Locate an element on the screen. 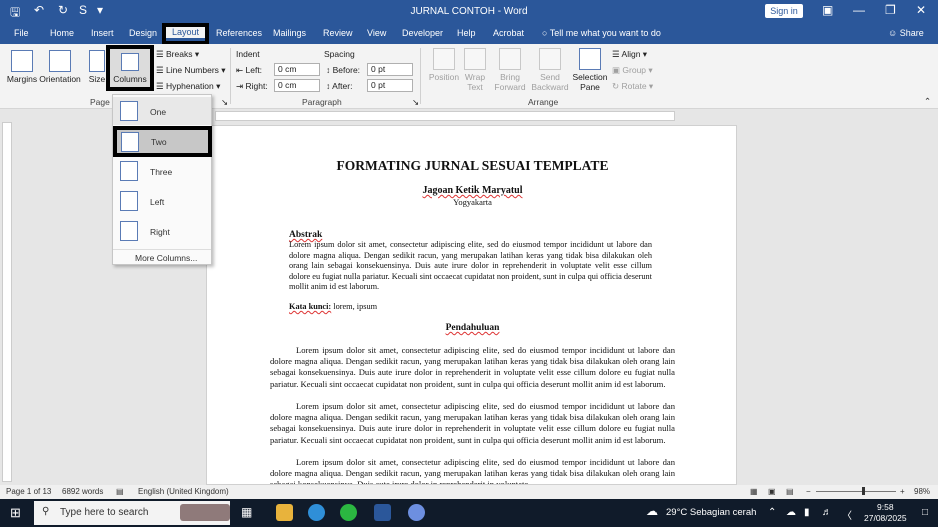  align-icon: ☰ is located at coordinates (616, 54).